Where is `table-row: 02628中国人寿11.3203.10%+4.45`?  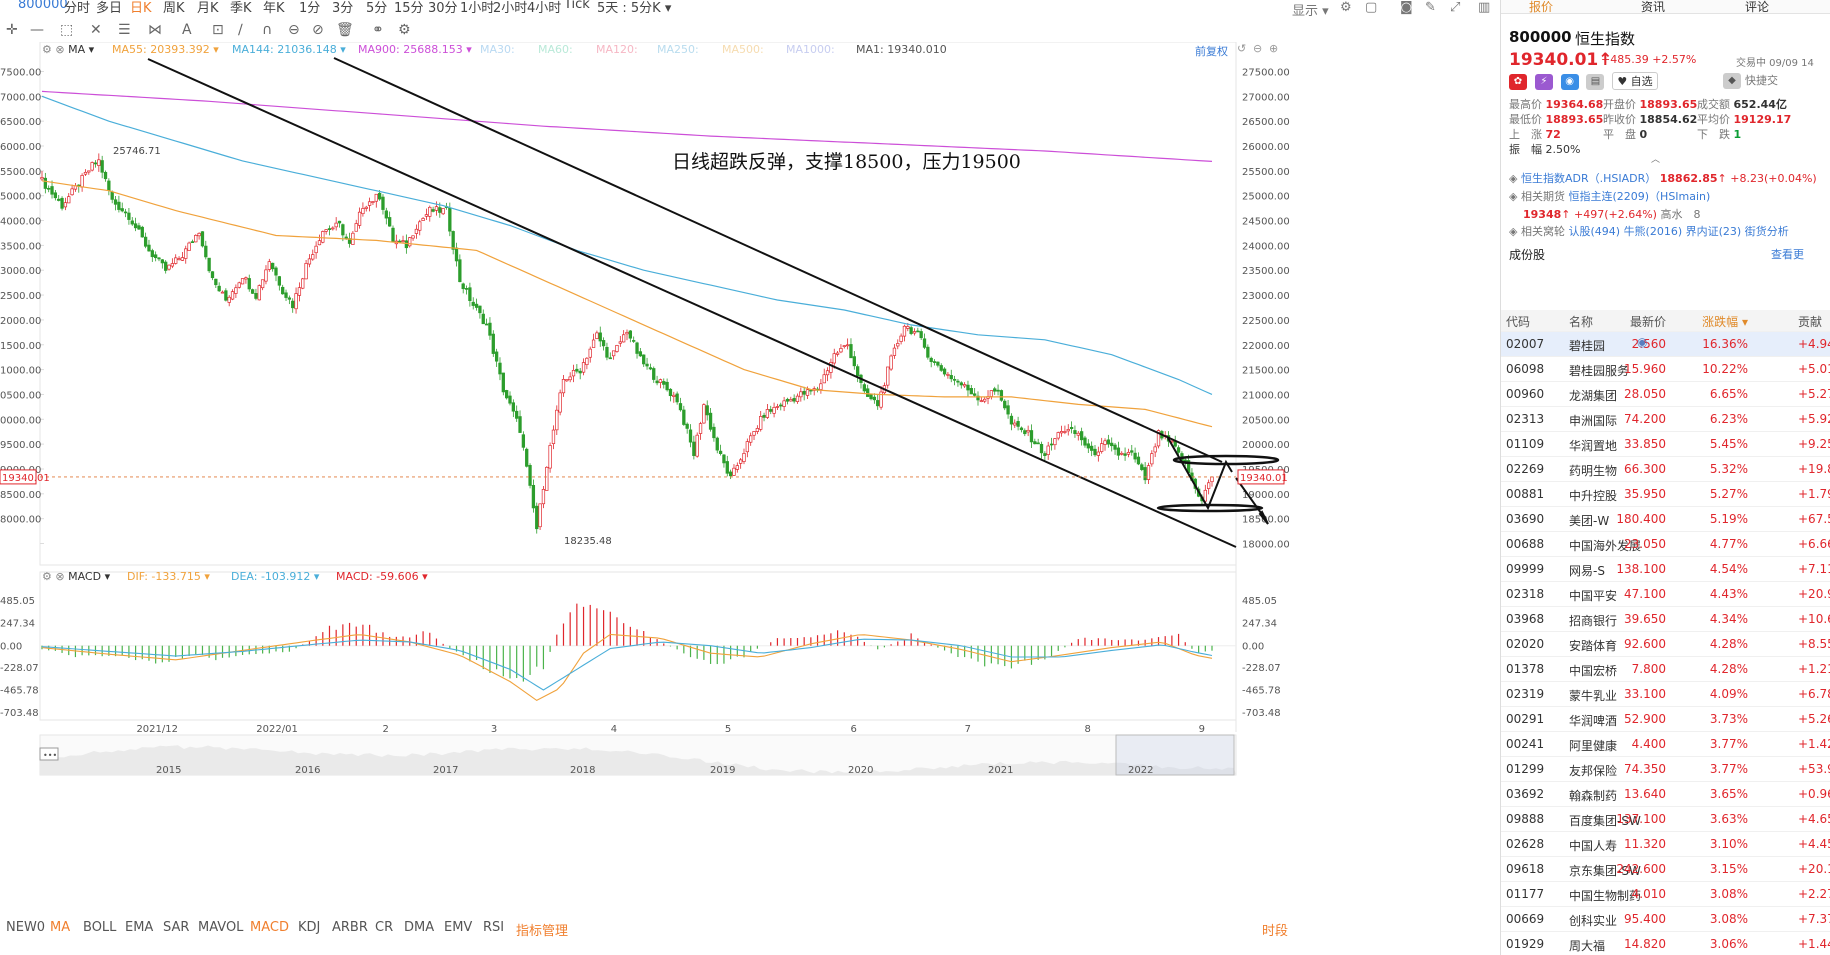
table-row: 02628中国人寿11.3203.10%+4.45 is located at coordinates (1665, 844).